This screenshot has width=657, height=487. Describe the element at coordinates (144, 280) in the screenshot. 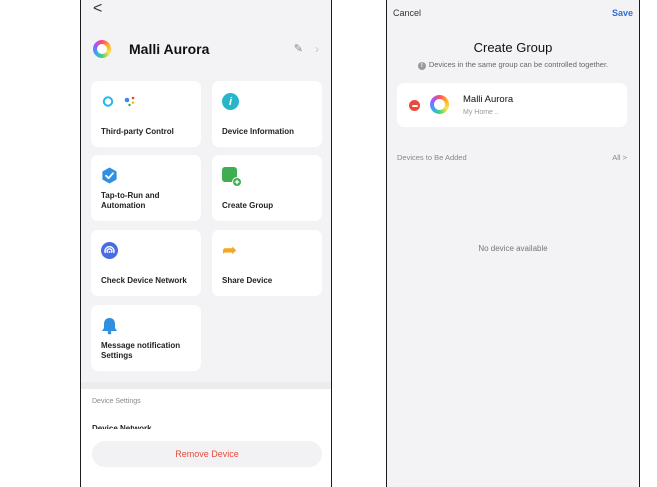

I see `card-label: Check Device Network` at that location.